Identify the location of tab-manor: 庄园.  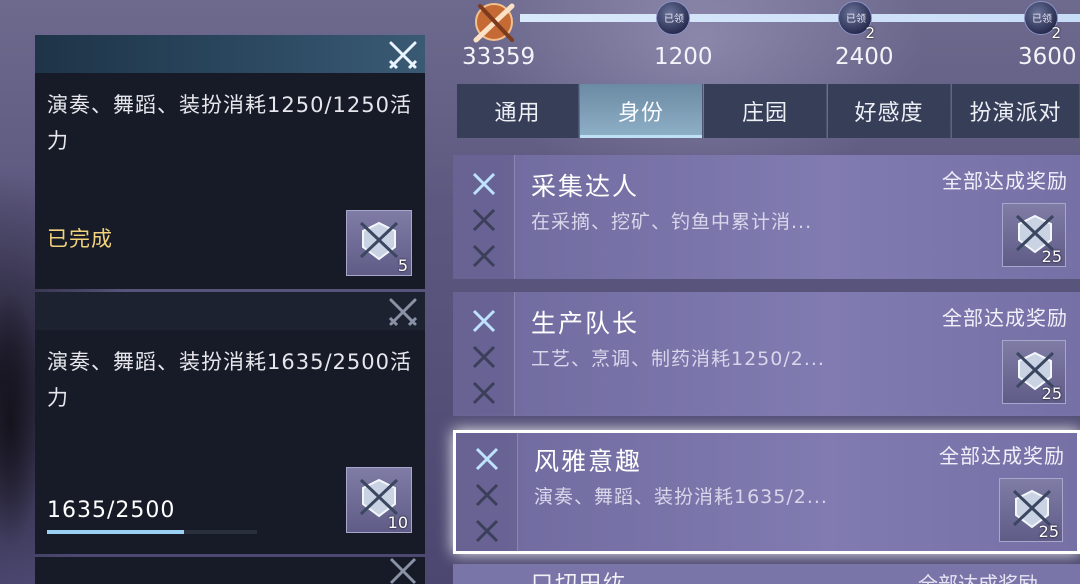
(765, 111).